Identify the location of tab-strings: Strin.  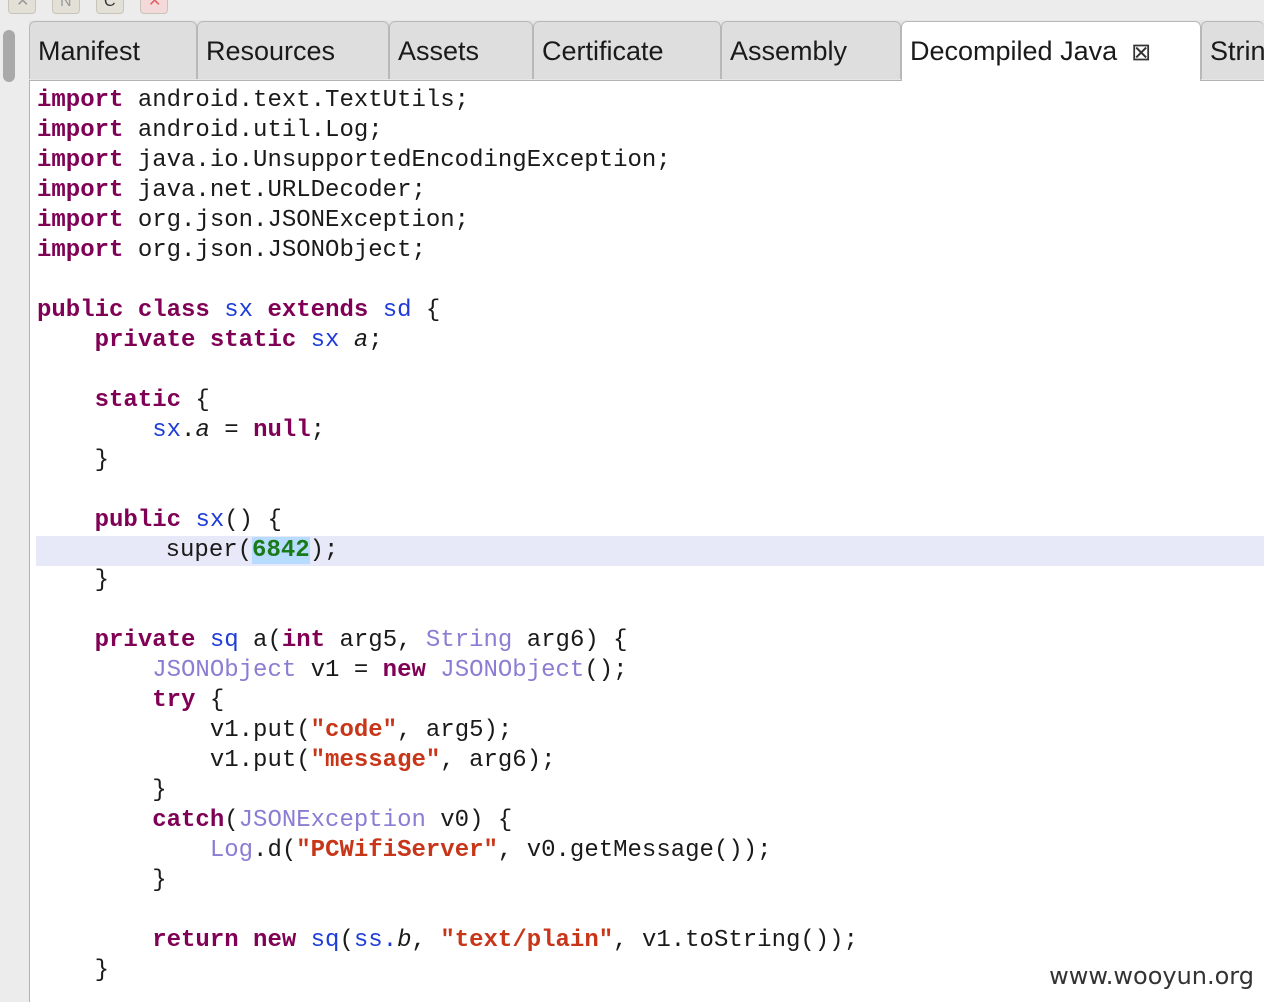
(1232, 50).